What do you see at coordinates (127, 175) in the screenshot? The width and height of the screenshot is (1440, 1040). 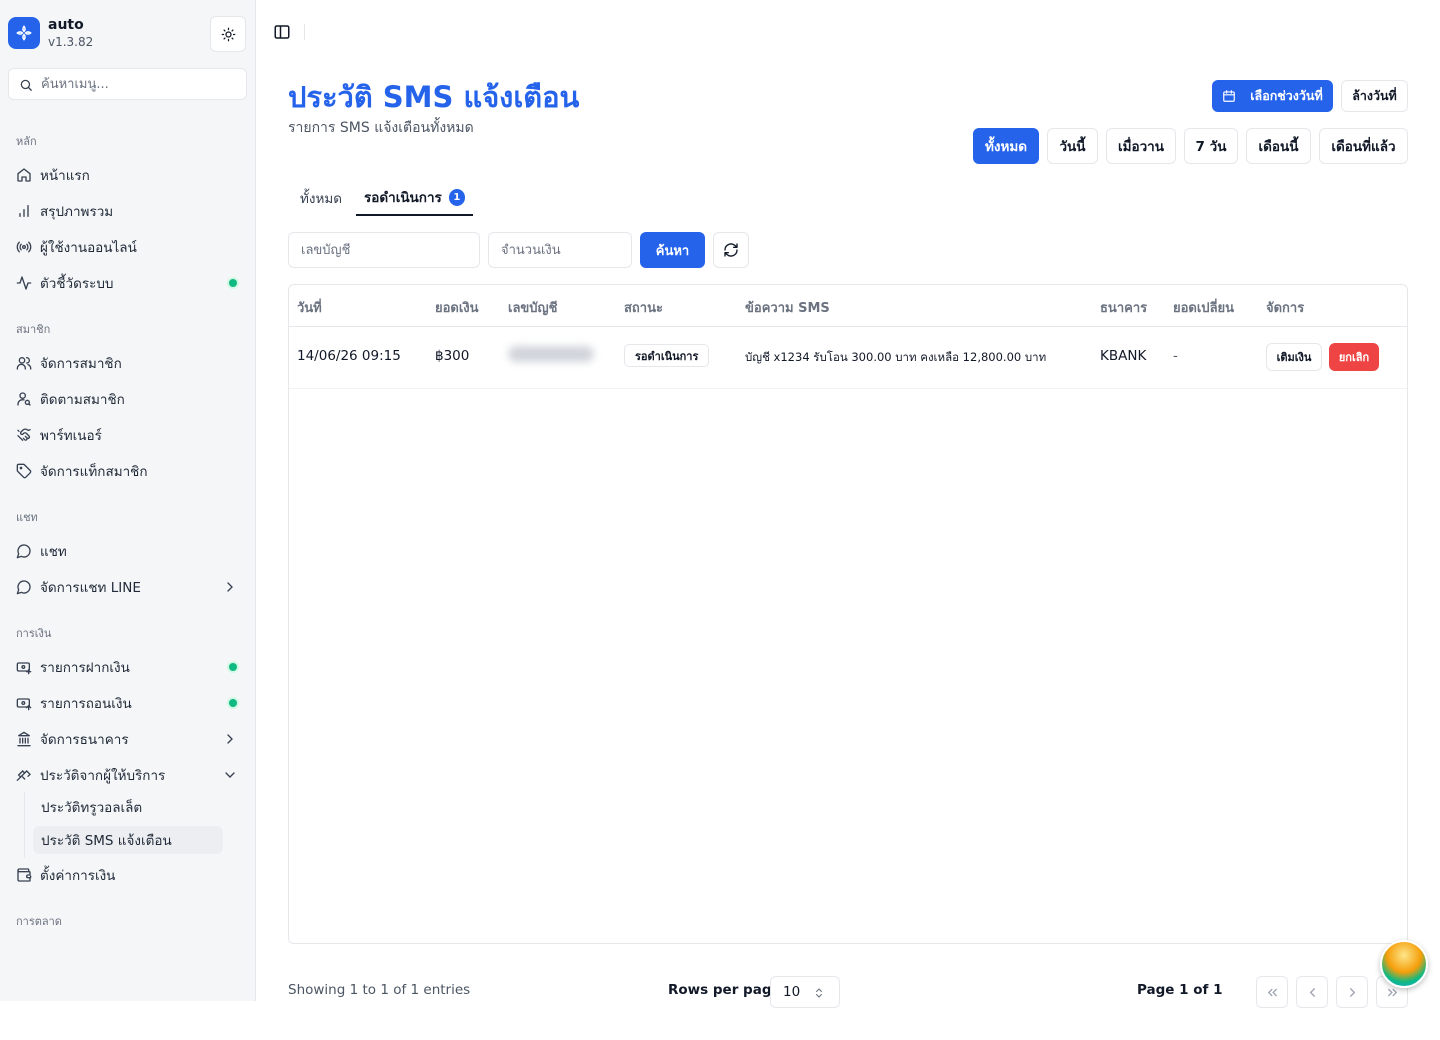 I see `sidebar-item-home: หน้าแรก` at bounding box center [127, 175].